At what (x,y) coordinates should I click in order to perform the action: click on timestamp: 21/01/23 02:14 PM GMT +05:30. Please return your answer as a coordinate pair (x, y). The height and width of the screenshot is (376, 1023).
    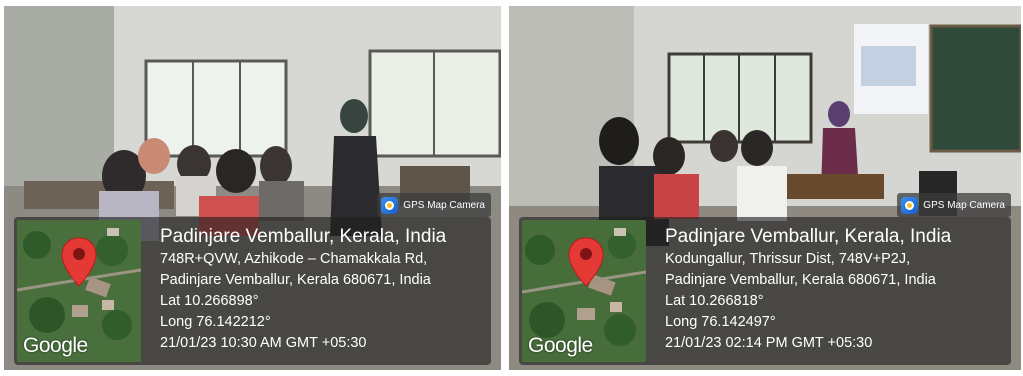
    Looking at the image, I should click on (769, 343).